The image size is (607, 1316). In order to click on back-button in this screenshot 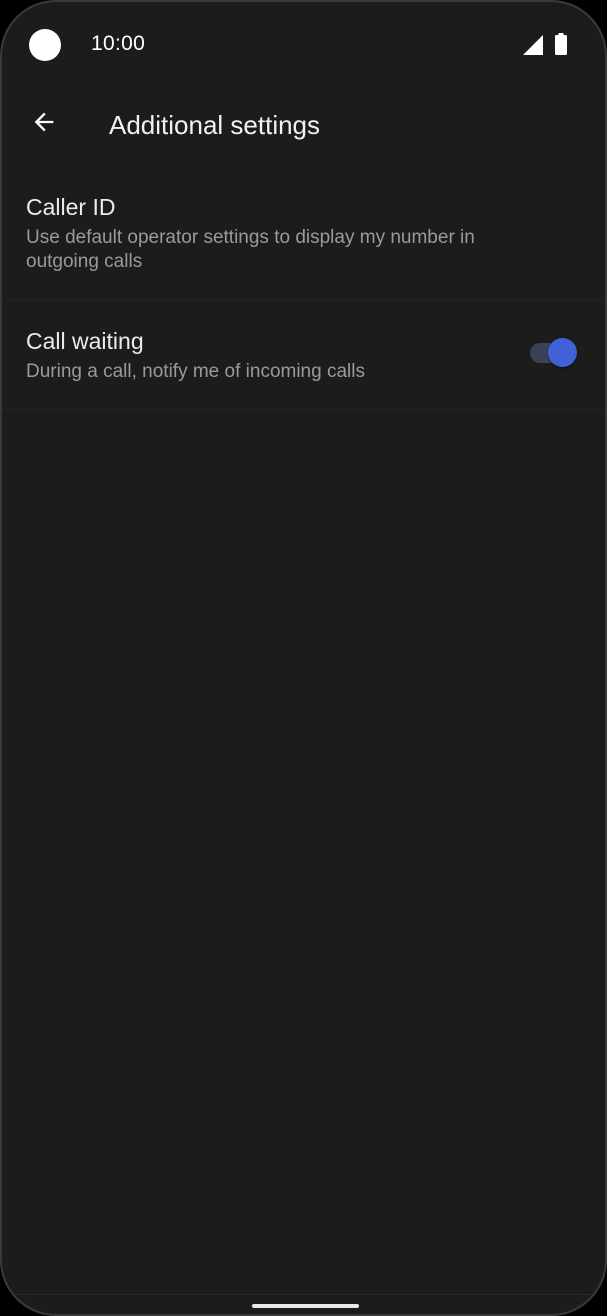, I will do `click(44, 124)`.